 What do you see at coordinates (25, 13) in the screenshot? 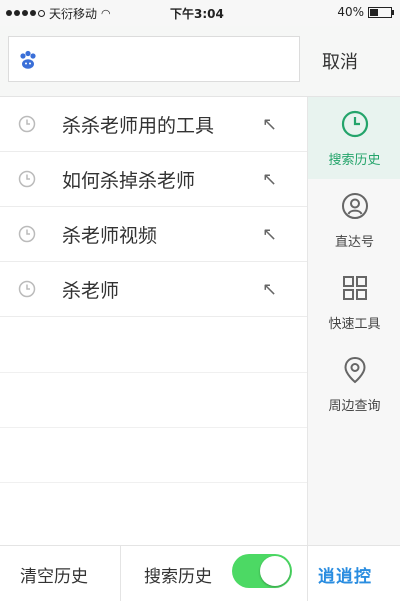
I see `signal-icon` at bounding box center [25, 13].